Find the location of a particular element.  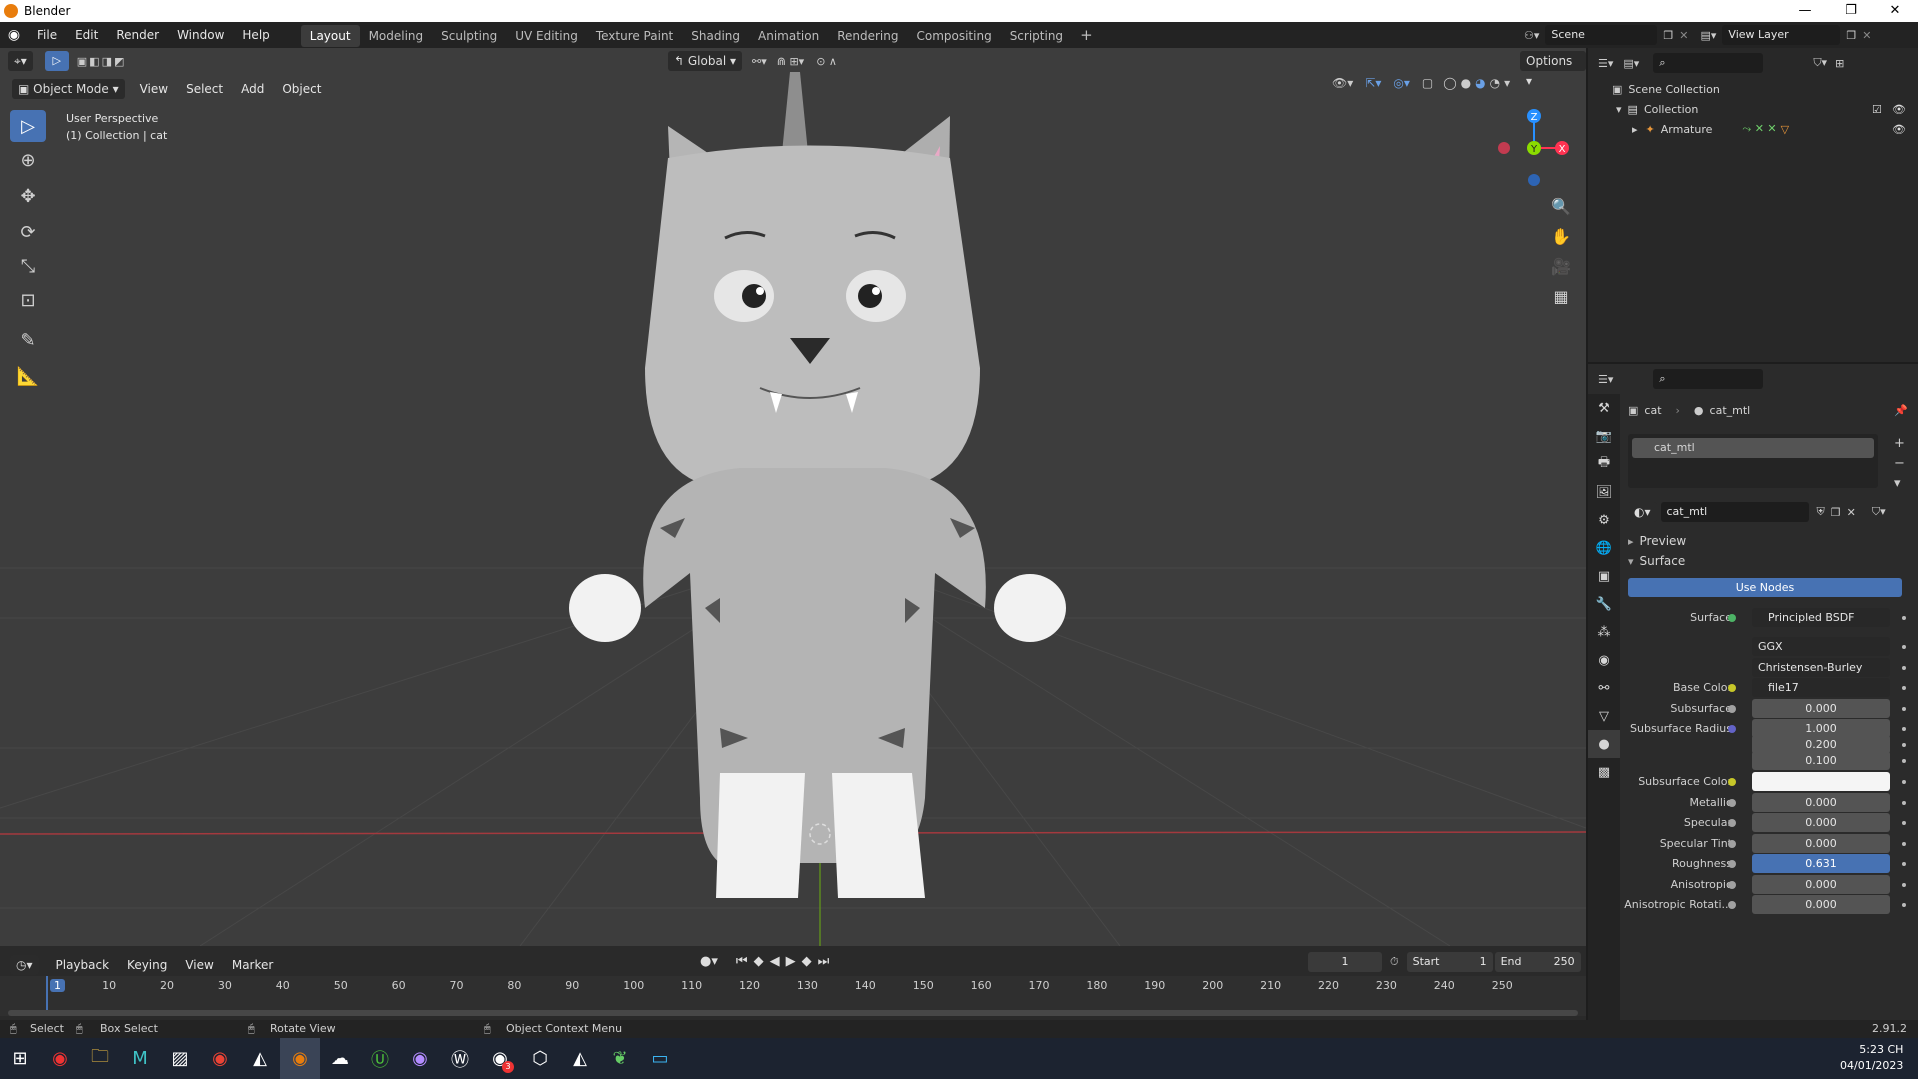

next-keyframe-icon: ◆ is located at coordinates (807, 961).